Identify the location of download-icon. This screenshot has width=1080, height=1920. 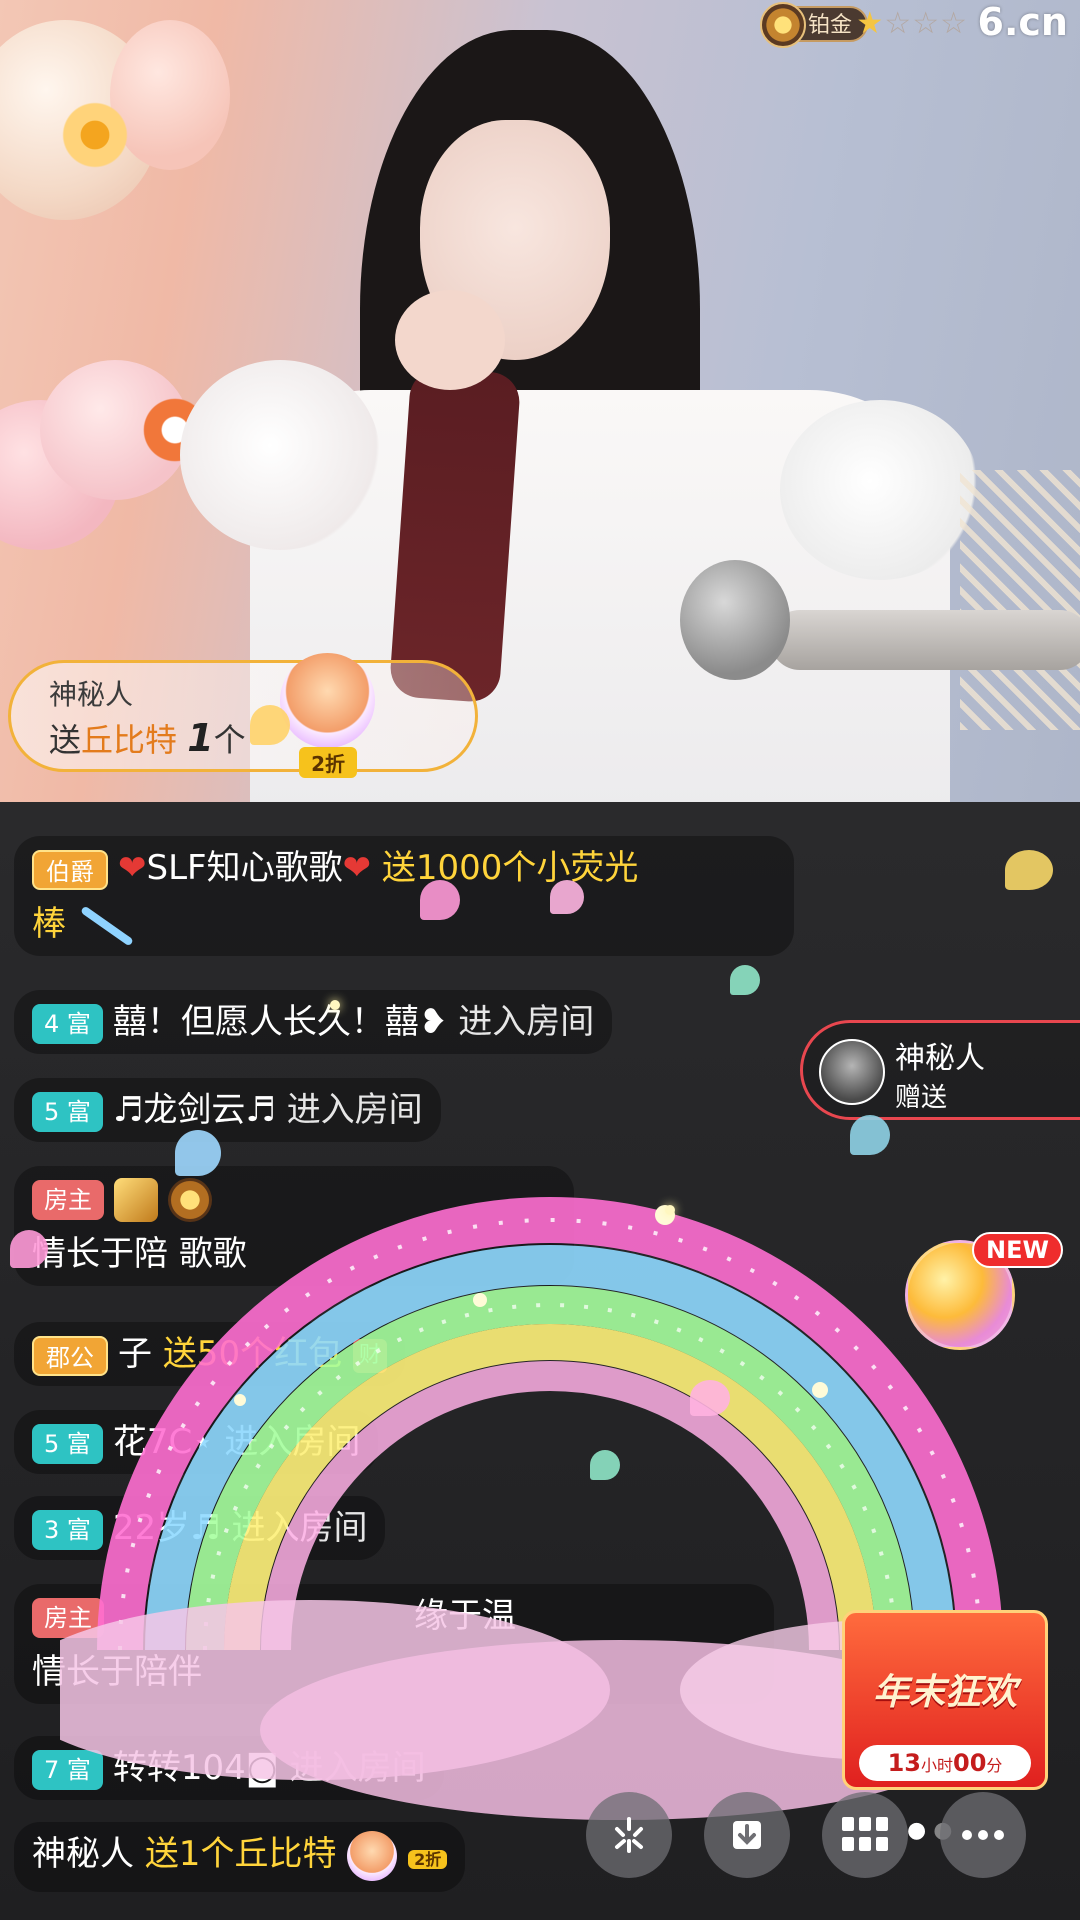
(747, 1835).